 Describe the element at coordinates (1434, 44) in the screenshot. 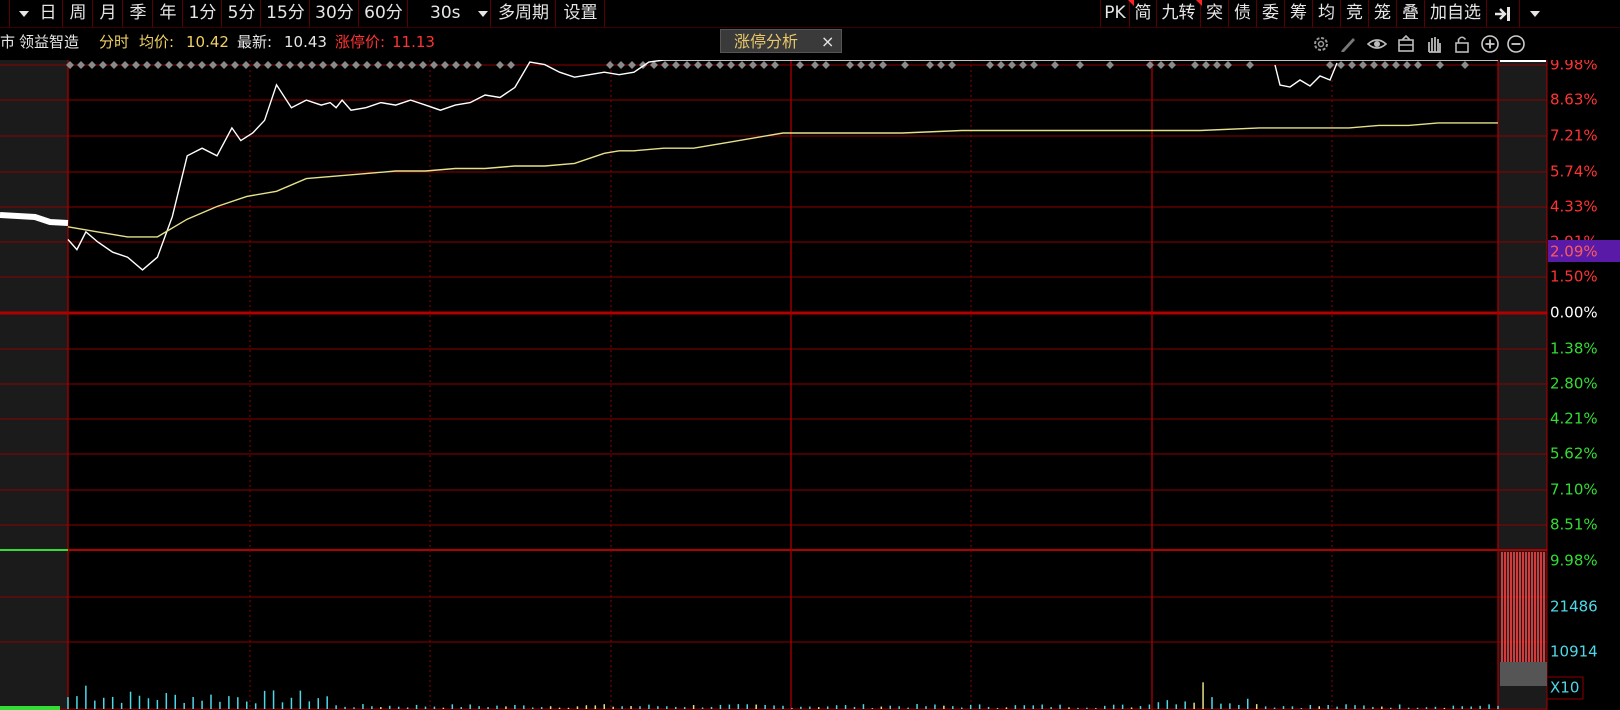

I see `hand-icon` at that location.